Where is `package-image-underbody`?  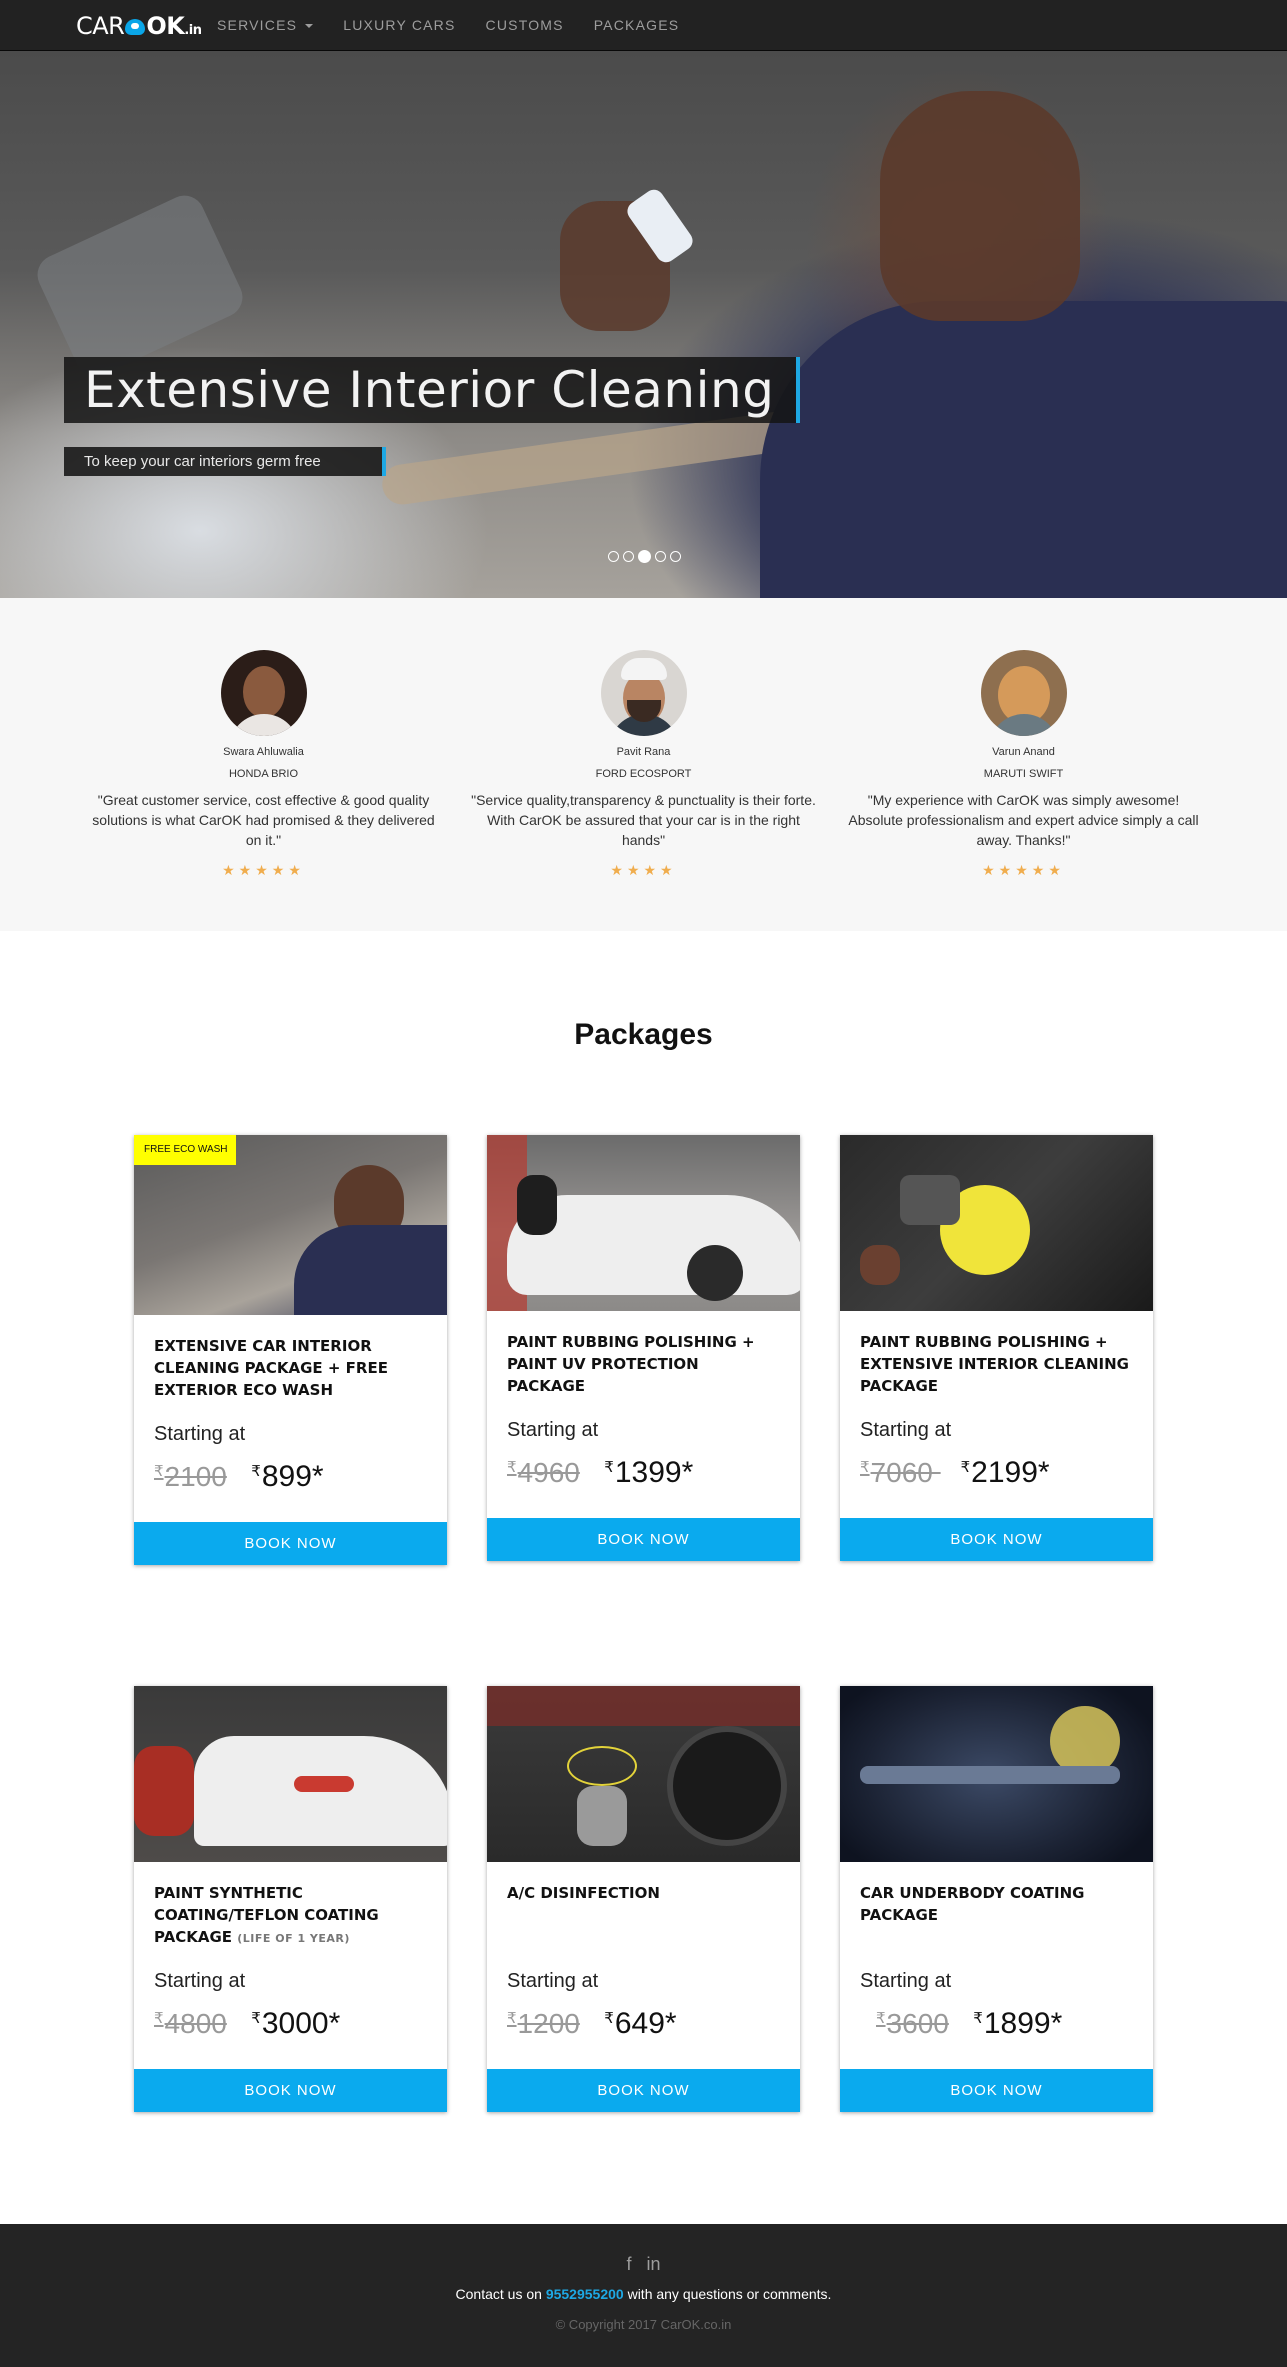
package-image-underbody is located at coordinates (996, 1774).